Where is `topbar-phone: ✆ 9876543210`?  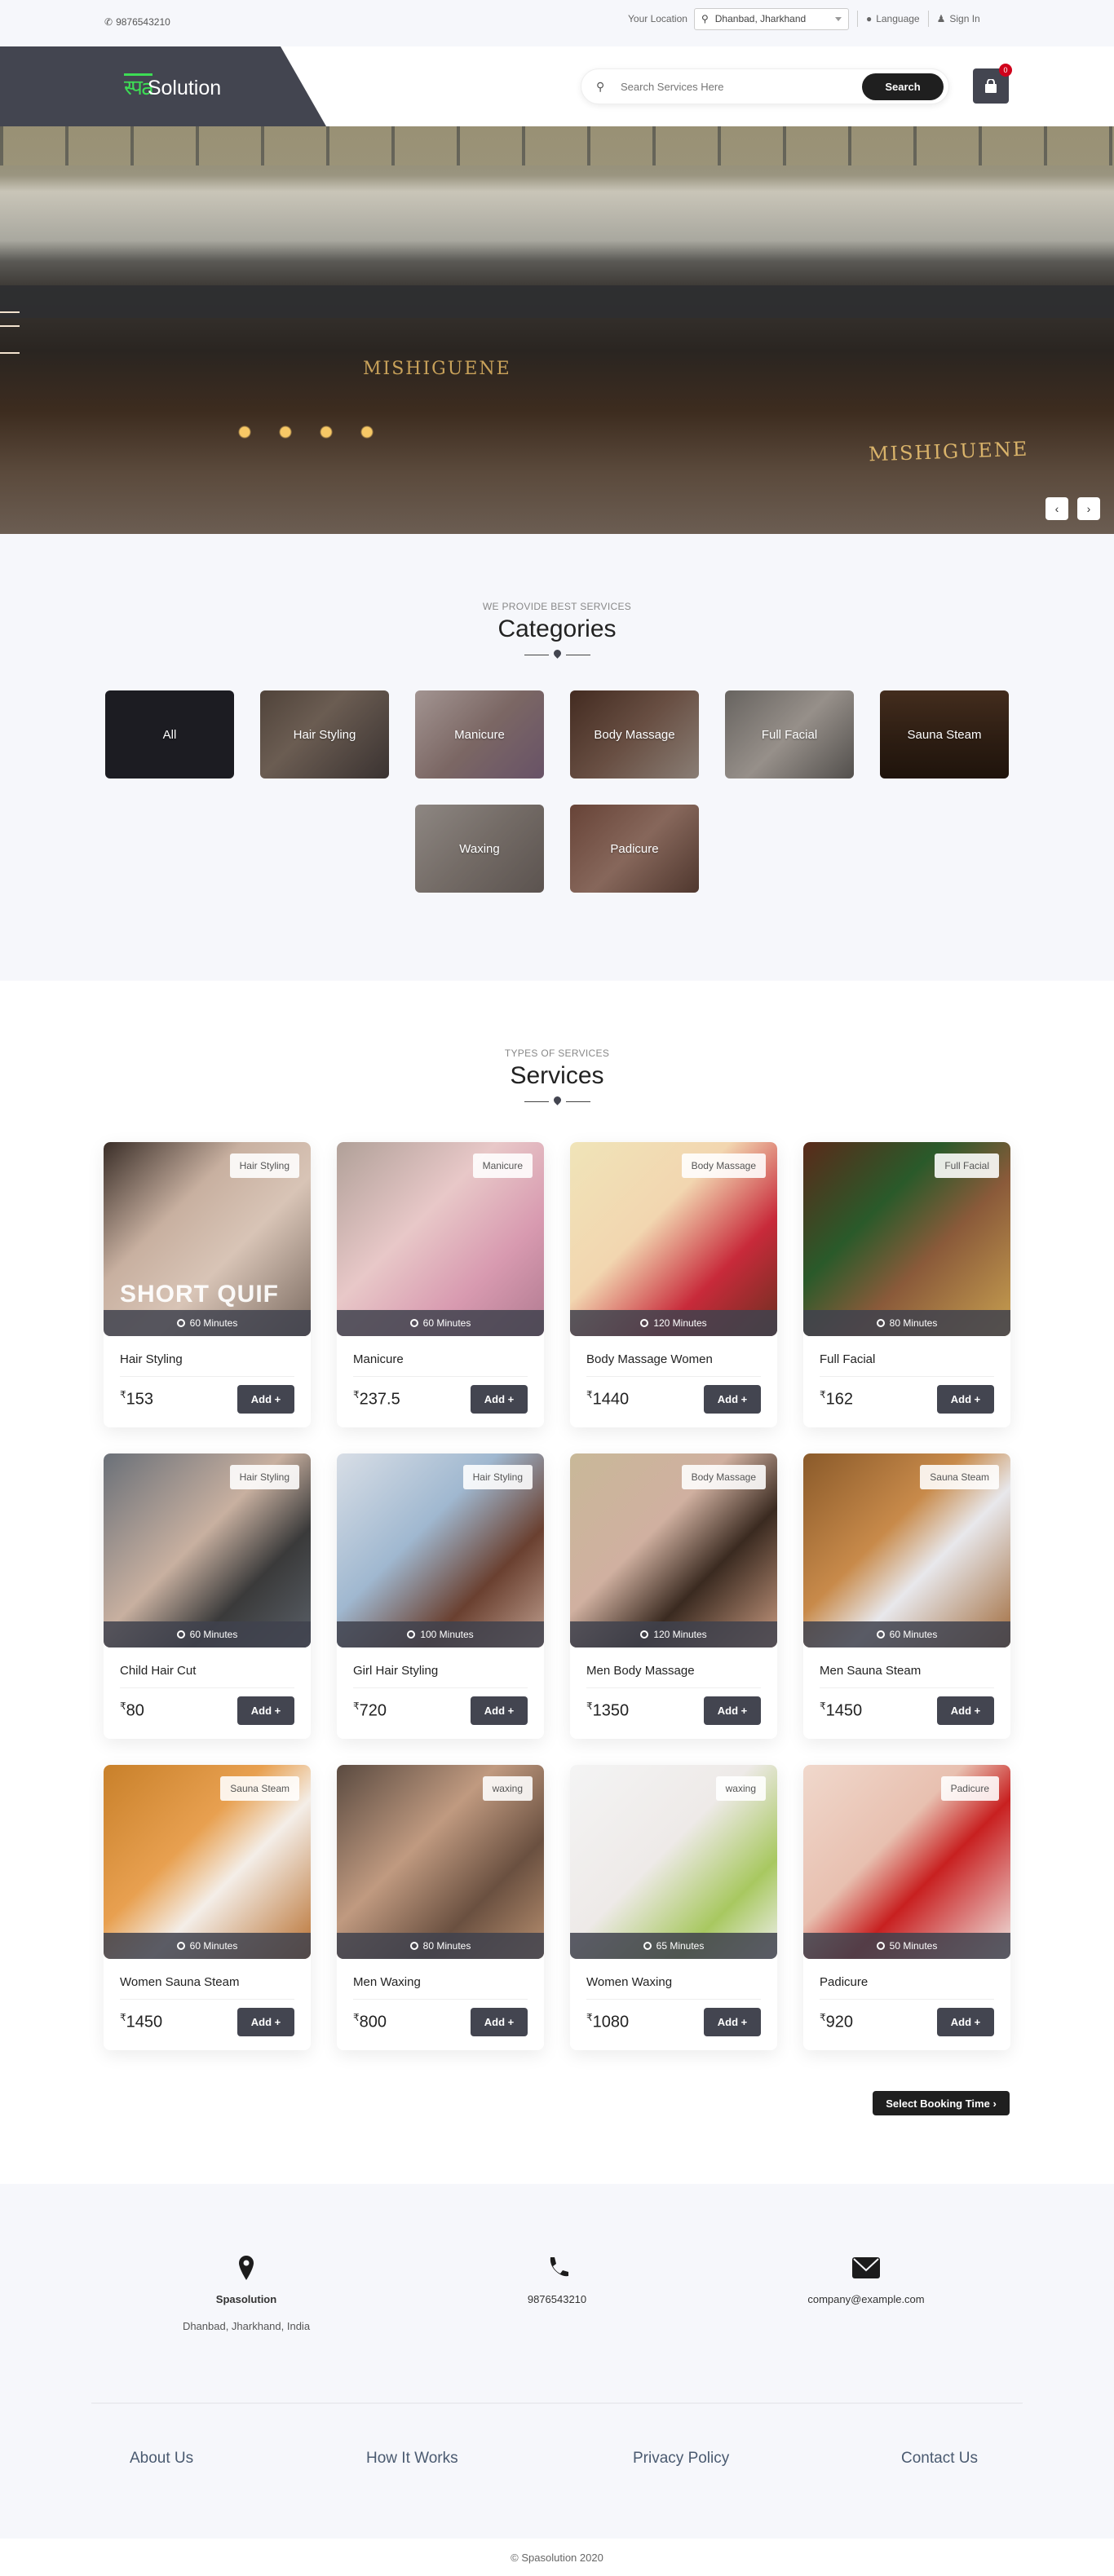 topbar-phone: ✆ 9876543210 is located at coordinates (137, 22).